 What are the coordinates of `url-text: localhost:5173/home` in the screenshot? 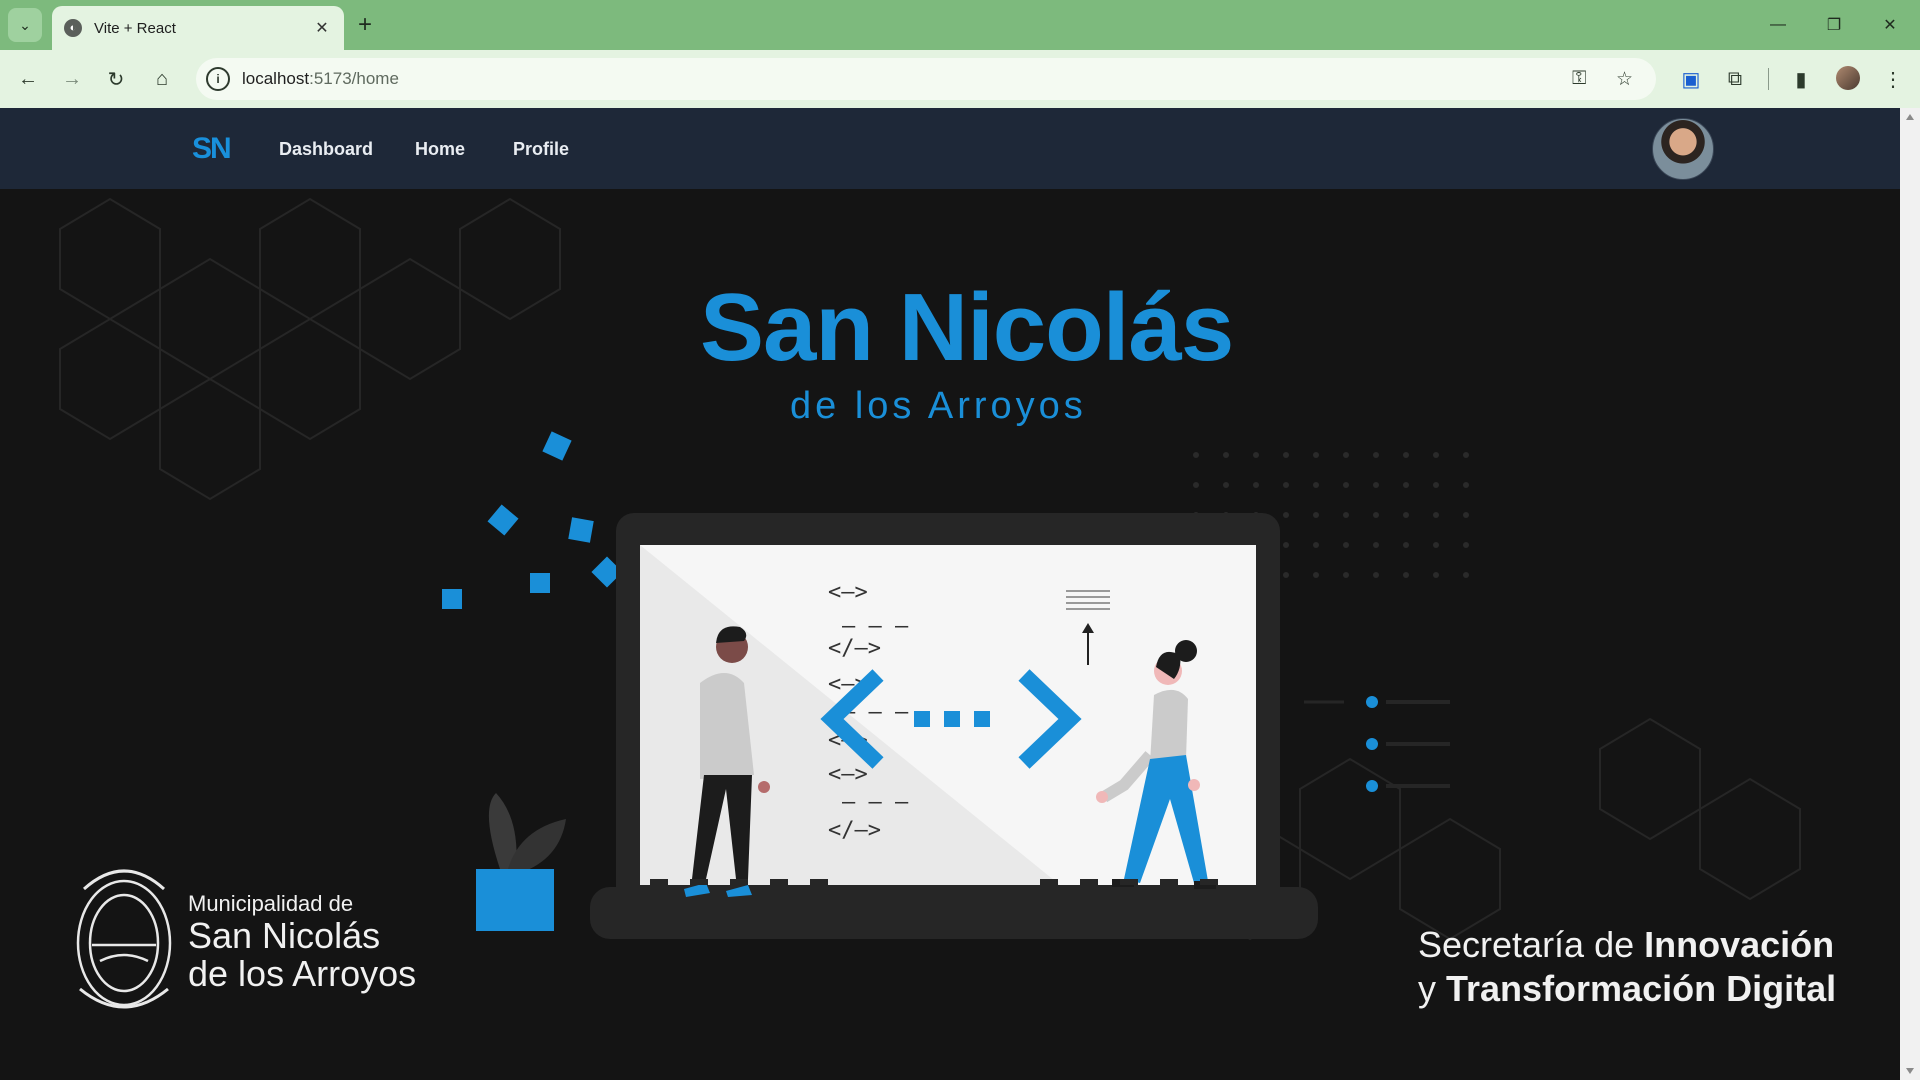 It's located at (320, 78).